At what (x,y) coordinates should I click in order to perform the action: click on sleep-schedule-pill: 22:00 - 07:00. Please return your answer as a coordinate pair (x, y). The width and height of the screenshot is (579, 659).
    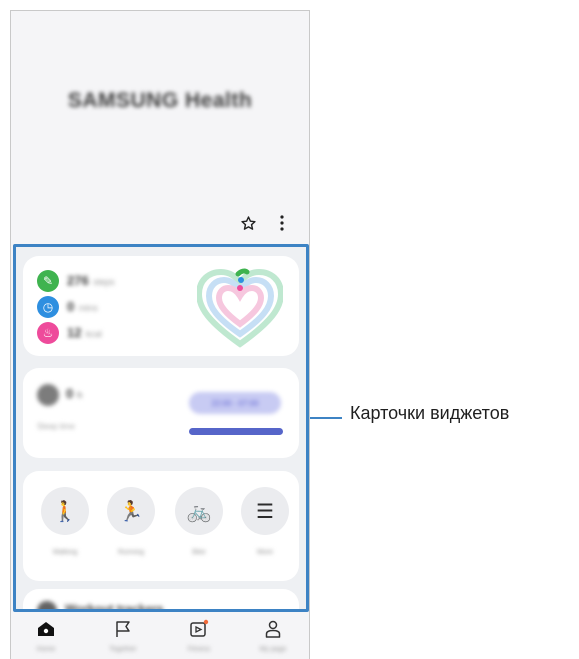
    Looking at the image, I should click on (235, 403).